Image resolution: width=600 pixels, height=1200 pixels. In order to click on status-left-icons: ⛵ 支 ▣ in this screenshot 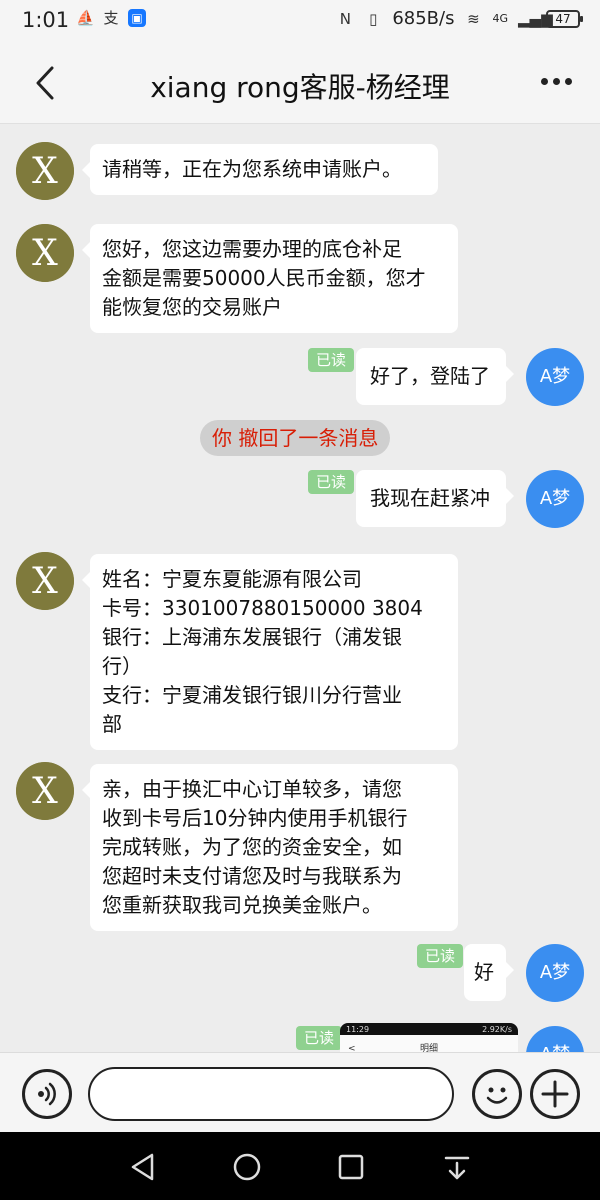, I will do `click(111, 18)`.